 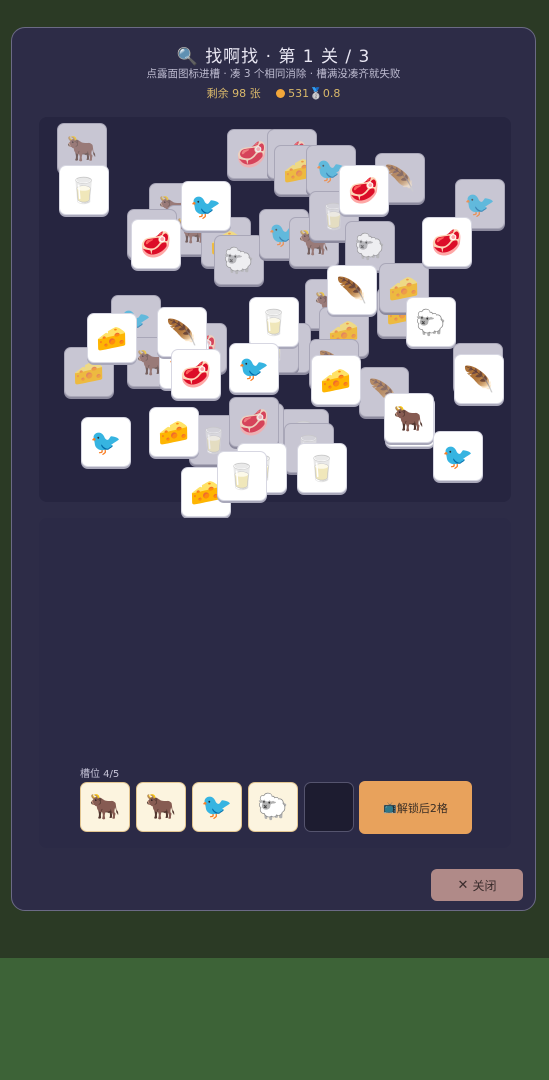 What do you see at coordinates (288, 57) in the screenshot?
I see `level-title-text: 找啊找 · 第 1 关 / 3` at bounding box center [288, 57].